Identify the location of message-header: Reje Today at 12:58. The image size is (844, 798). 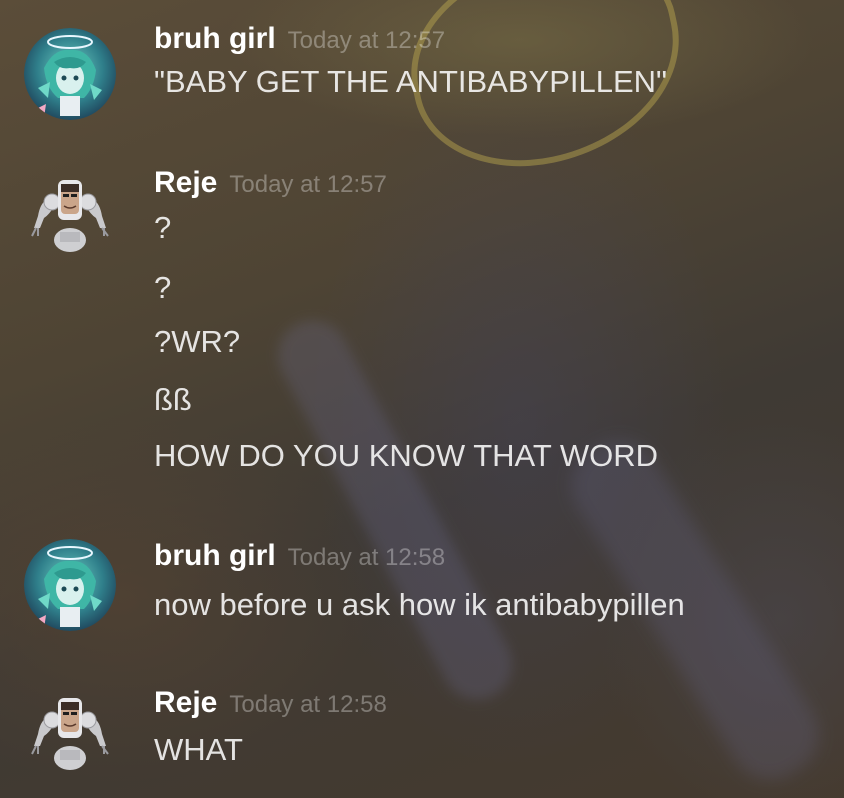
(270, 703).